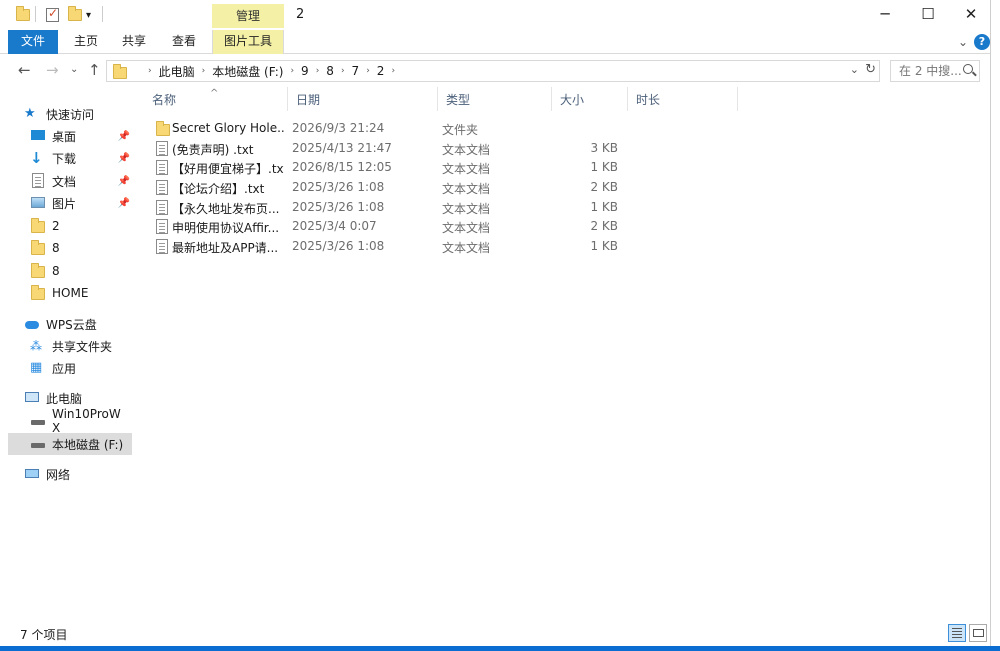  What do you see at coordinates (184, 42) in the screenshot?
I see `tab-view: 查看` at bounding box center [184, 42].